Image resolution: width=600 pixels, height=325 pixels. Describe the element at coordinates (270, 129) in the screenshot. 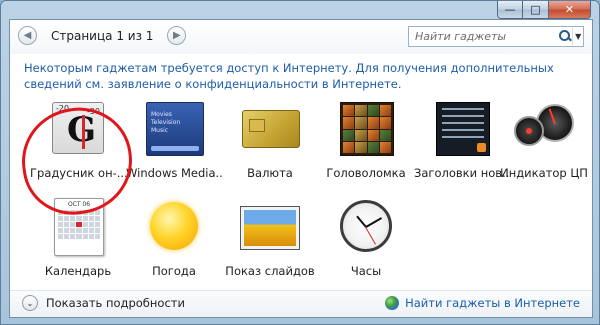

I see `currency-icon` at that location.